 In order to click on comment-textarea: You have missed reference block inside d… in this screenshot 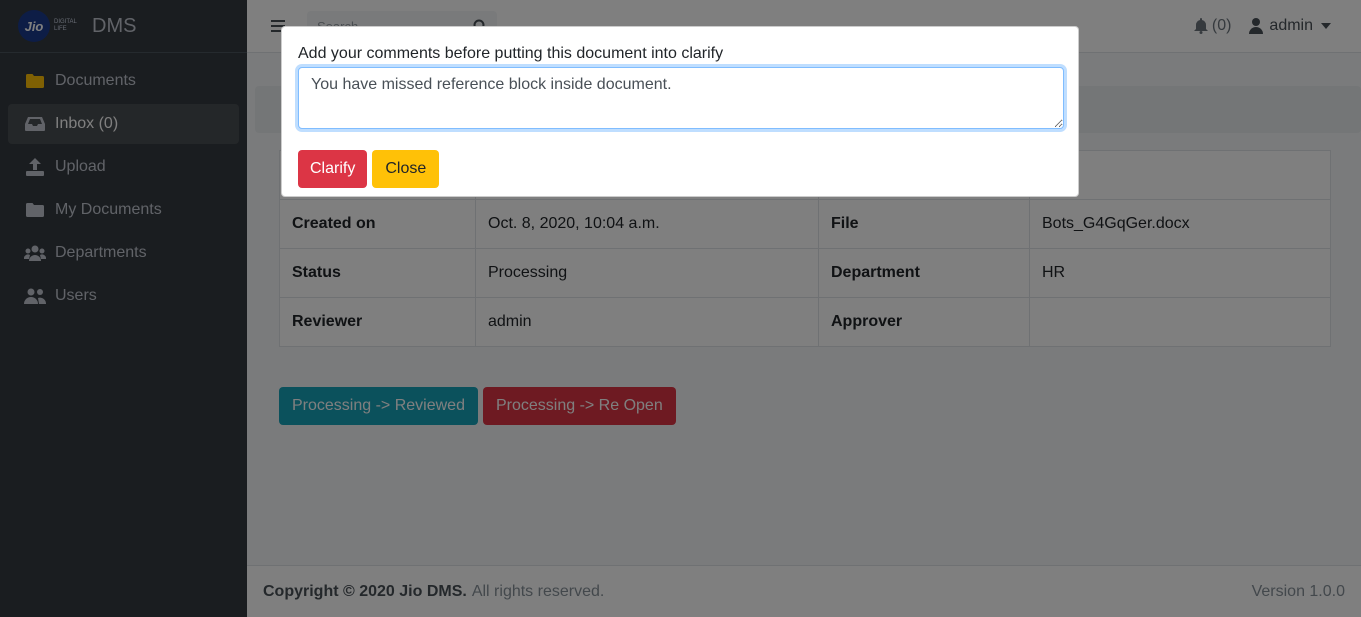, I will do `click(681, 98)`.